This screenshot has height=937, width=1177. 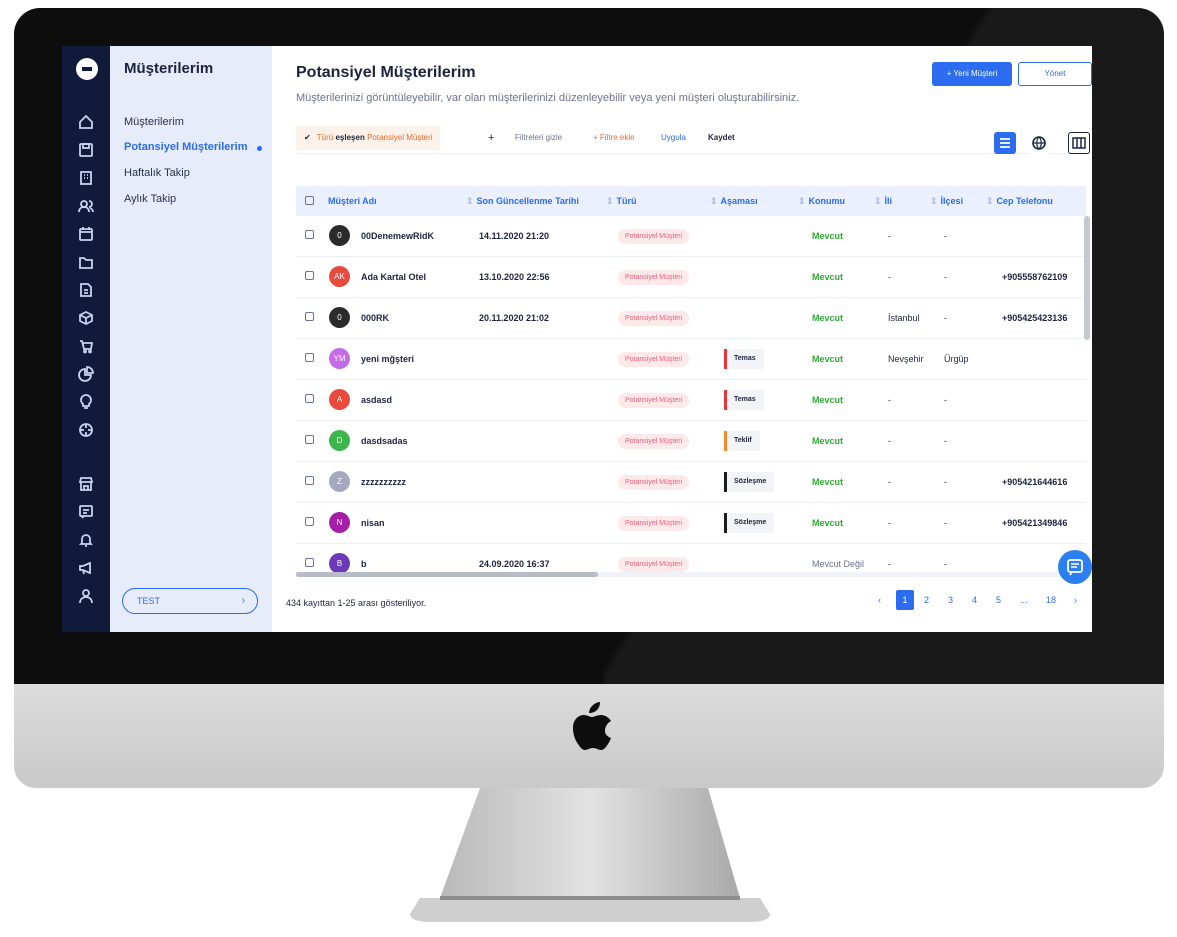 What do you see at coordinates (86, 569) in the screenshot?
I see `megaphone-icon` at bounding box center [86, 569].